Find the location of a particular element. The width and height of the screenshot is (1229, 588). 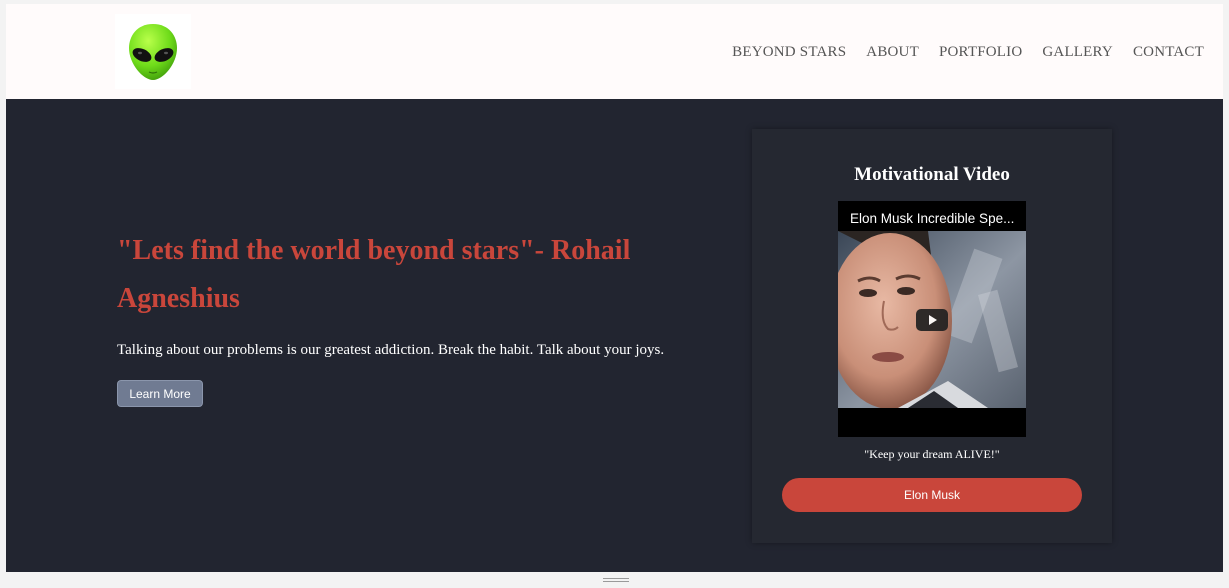

alien-head-icon is located at coordinates (153, 51).